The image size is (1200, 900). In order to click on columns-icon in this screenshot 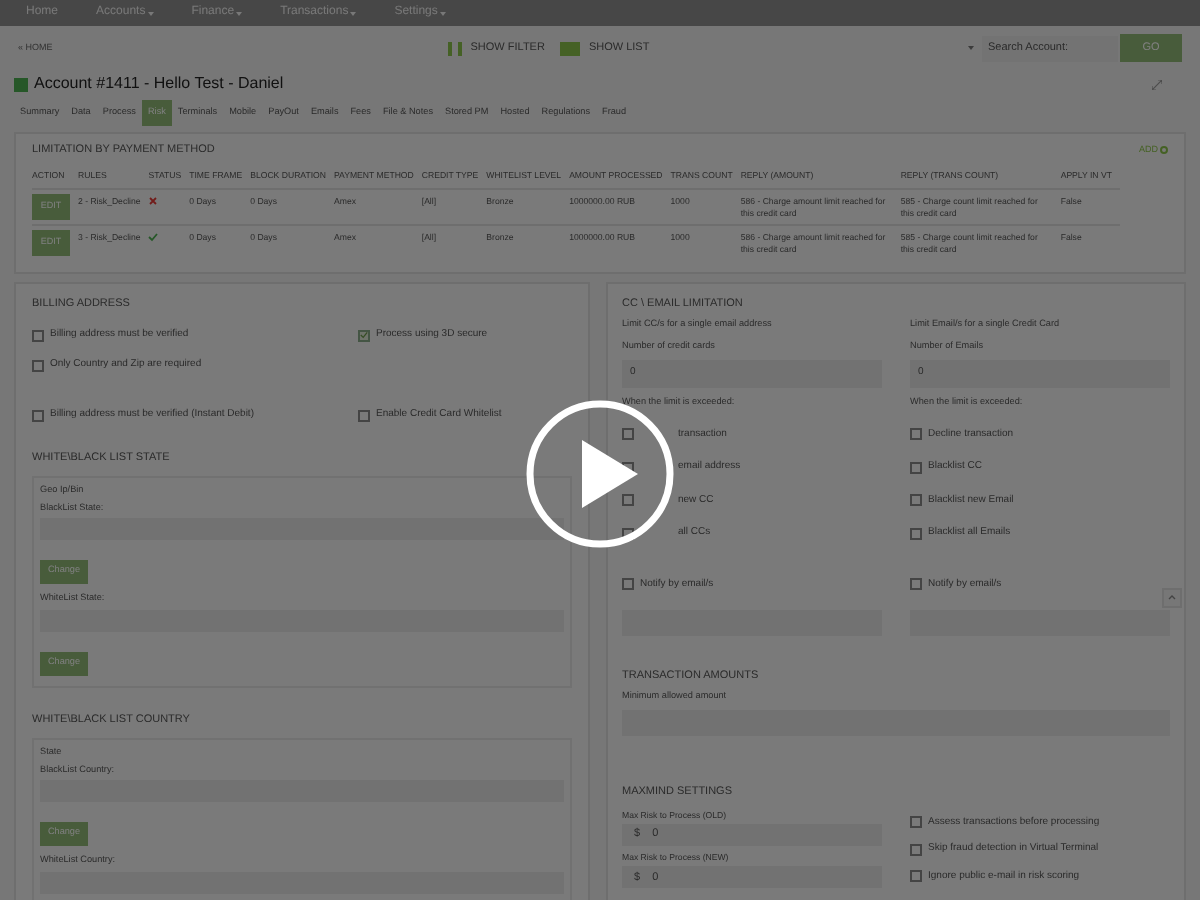, I will do `click(455, 48)`.